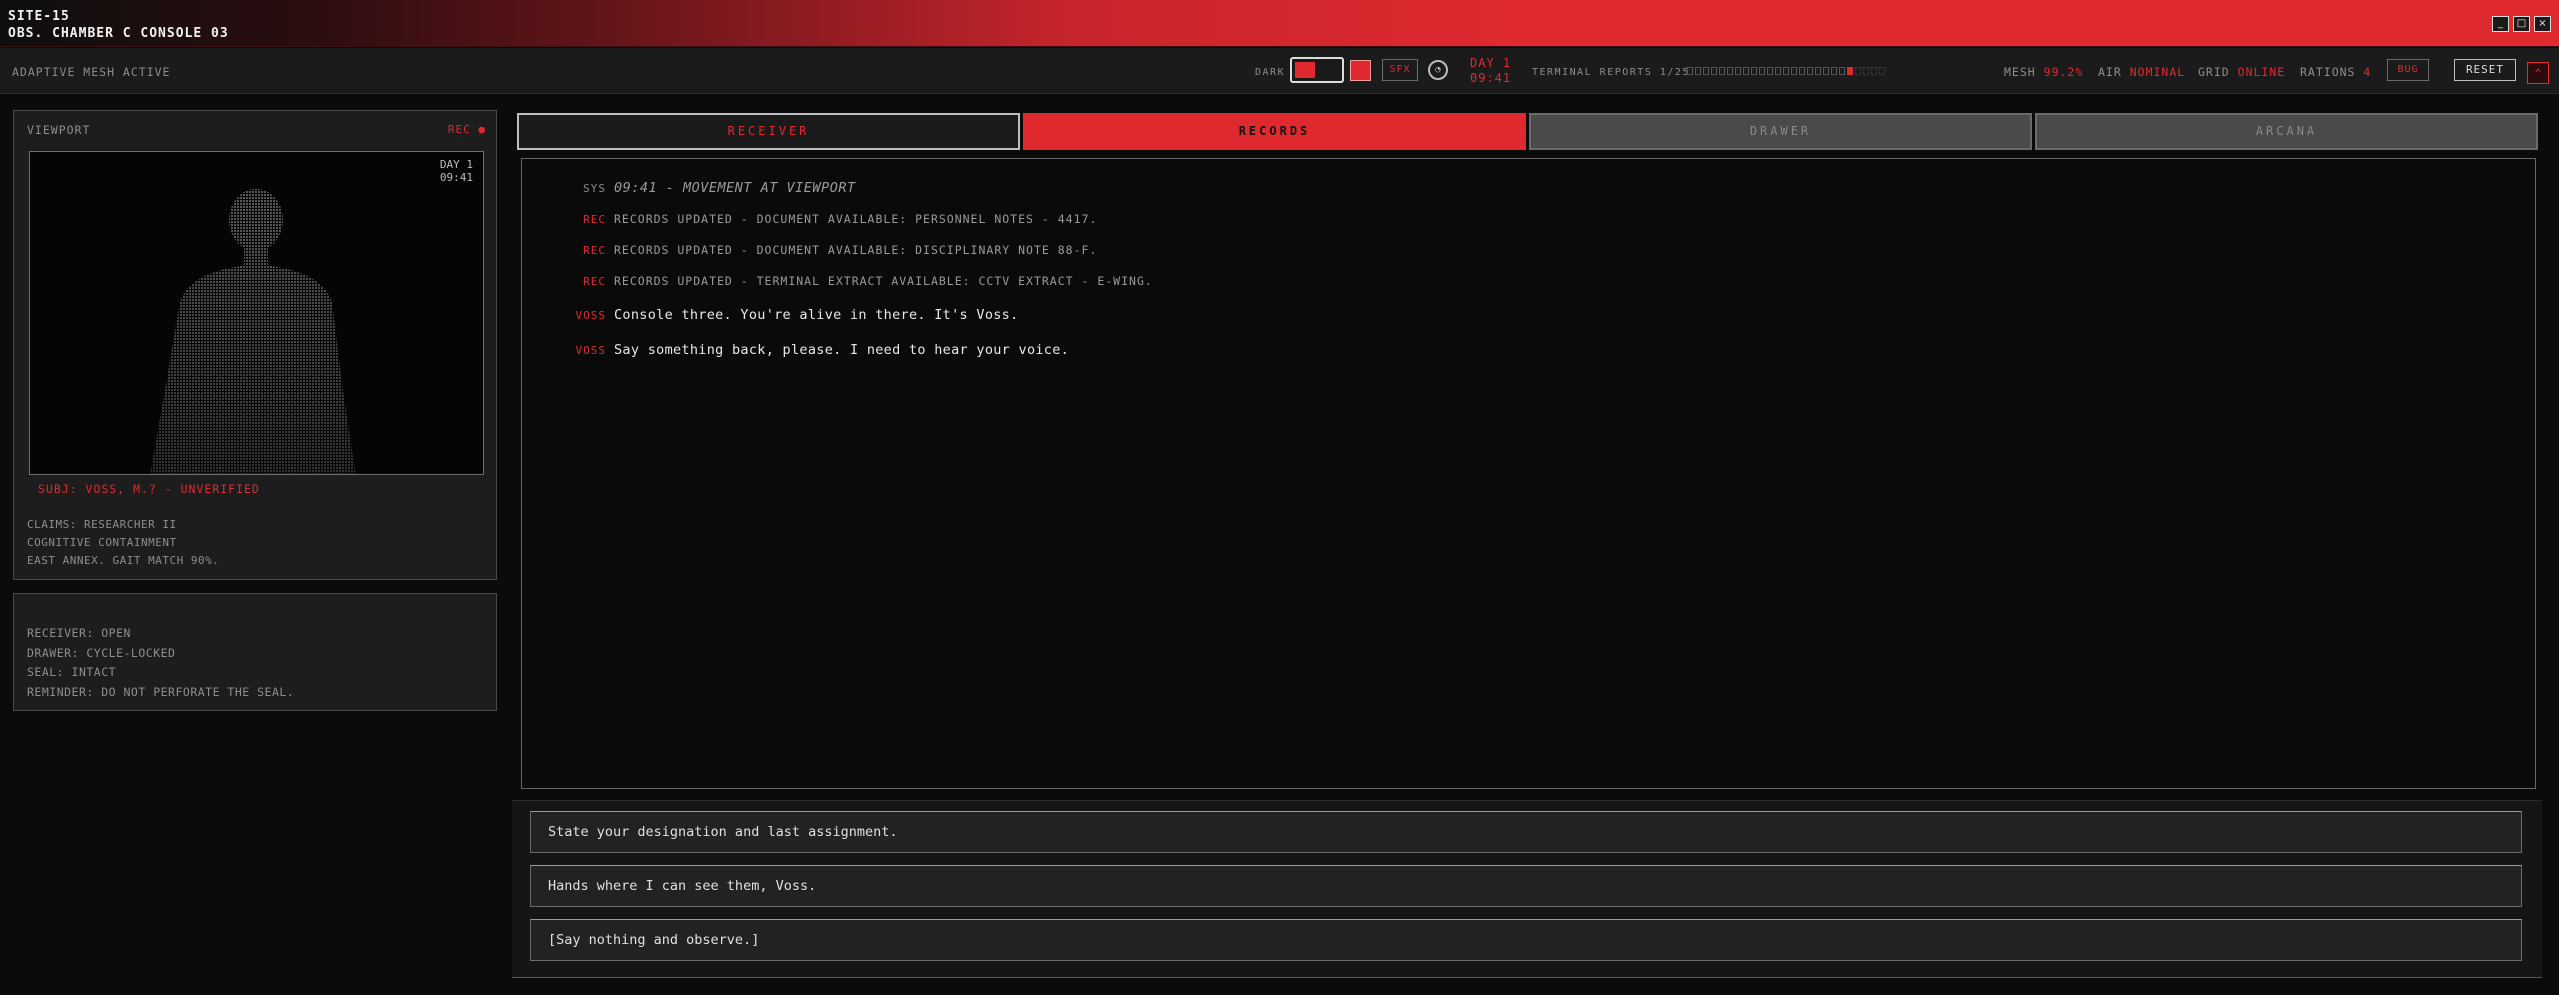 The width and height of the screenshot is (2559, 995). What do you see at coordinates (2261, 72) in the screenshot?
I see `grid-value: ONLINE` at bounding box center [2261, 72].